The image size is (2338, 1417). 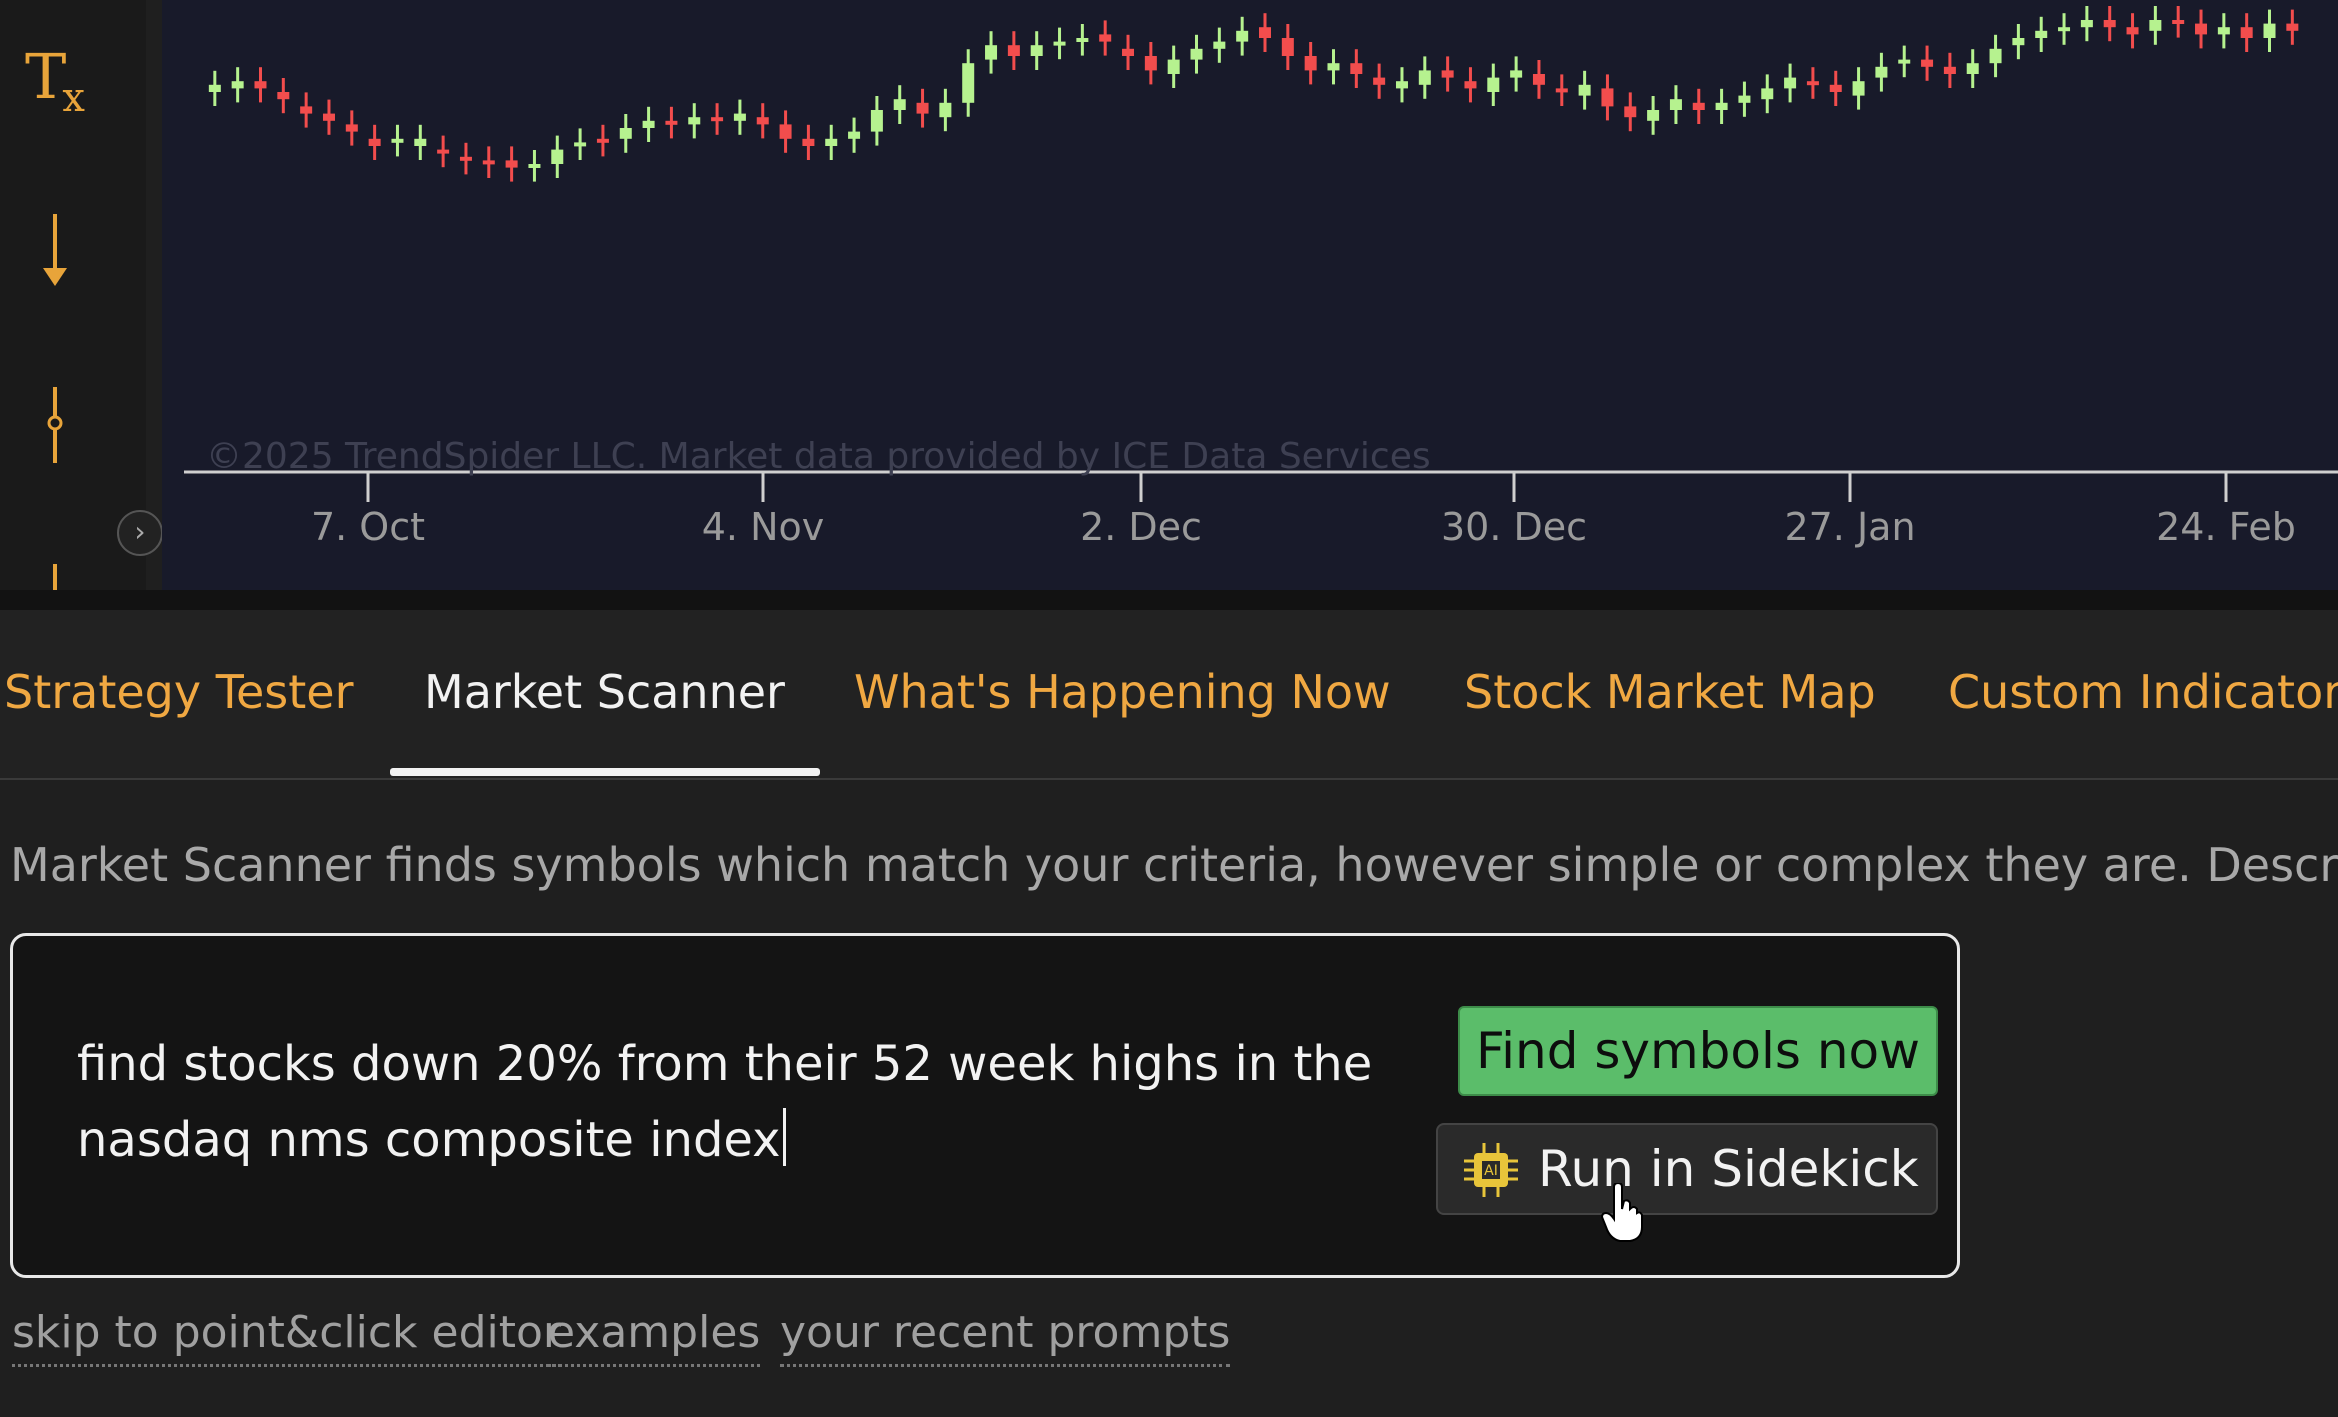 What do you see at coordinates (784, 1137) in the screenshot?
I see `text-caret` at bounding box center [784, 1137].